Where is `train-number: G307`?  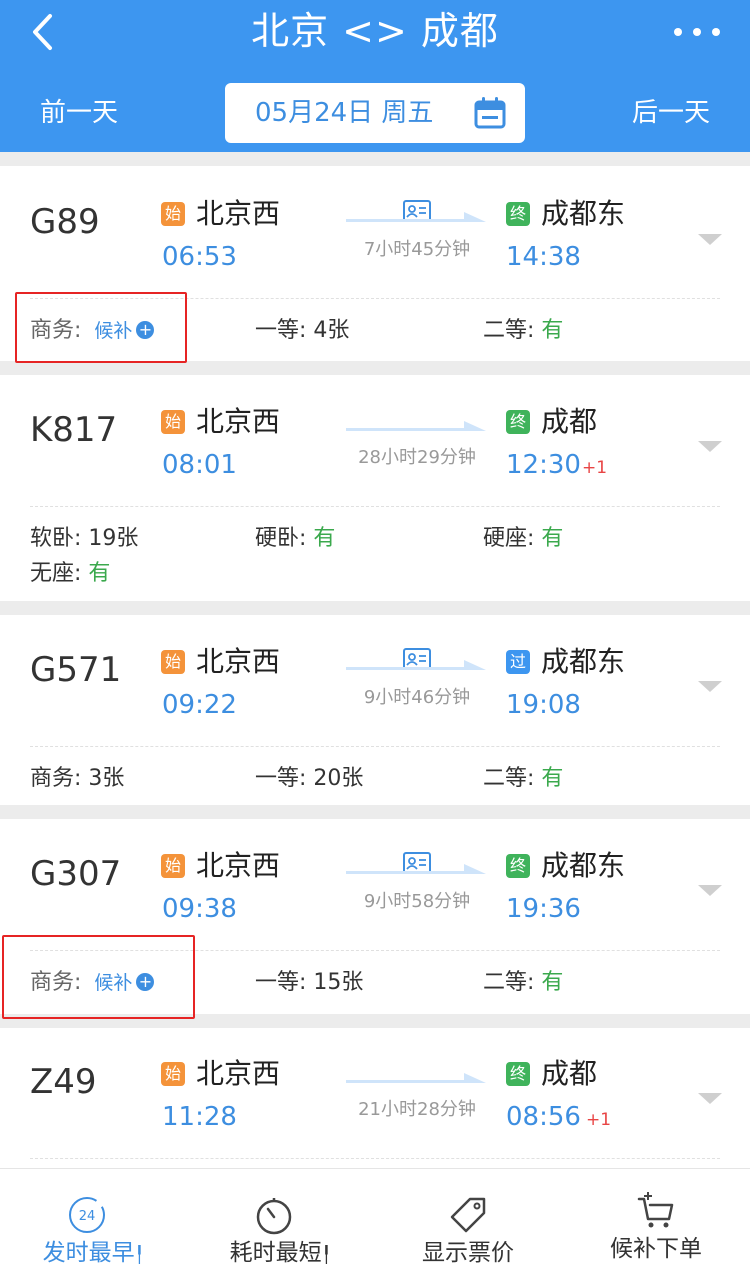 train-number: G307 is located at coordinates (76, 874).